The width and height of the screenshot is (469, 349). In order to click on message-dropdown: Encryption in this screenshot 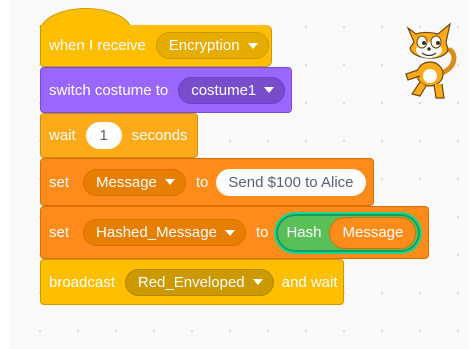, I will do `click(212, 45)`.